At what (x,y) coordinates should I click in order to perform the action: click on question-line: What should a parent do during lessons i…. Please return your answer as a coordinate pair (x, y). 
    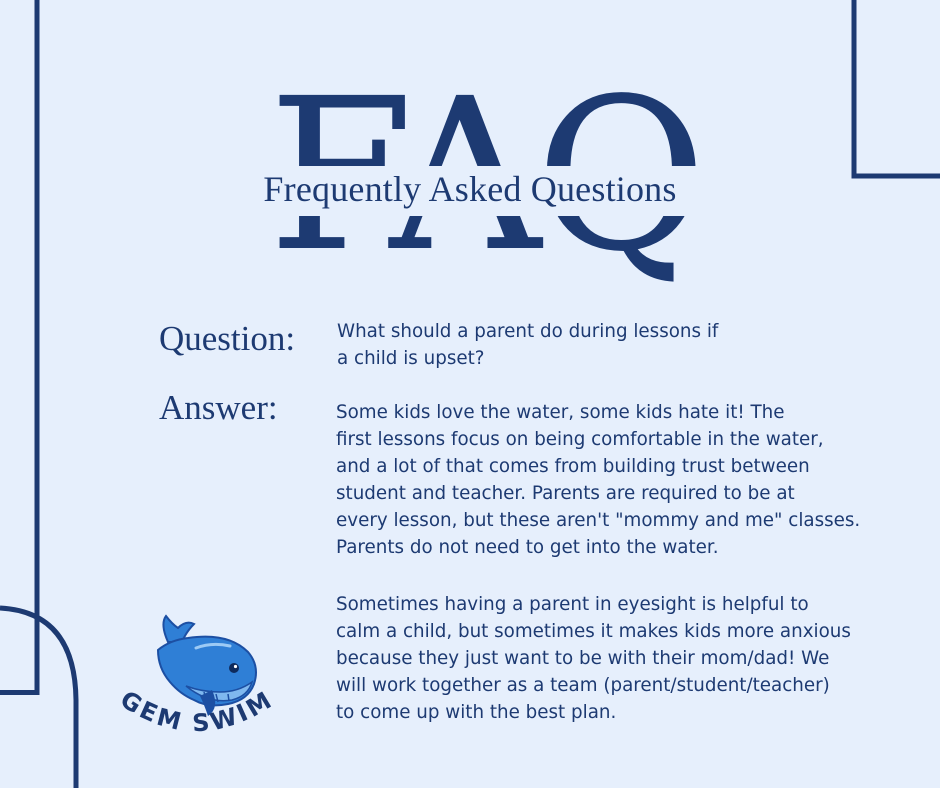
    Looking at the image, I should click on (528, 331).